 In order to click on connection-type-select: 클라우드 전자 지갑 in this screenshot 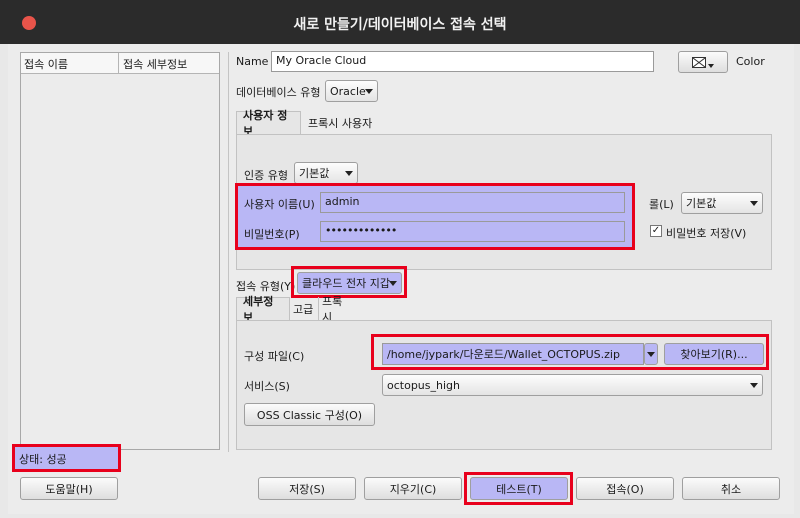, I will do `click(349, 283)`.